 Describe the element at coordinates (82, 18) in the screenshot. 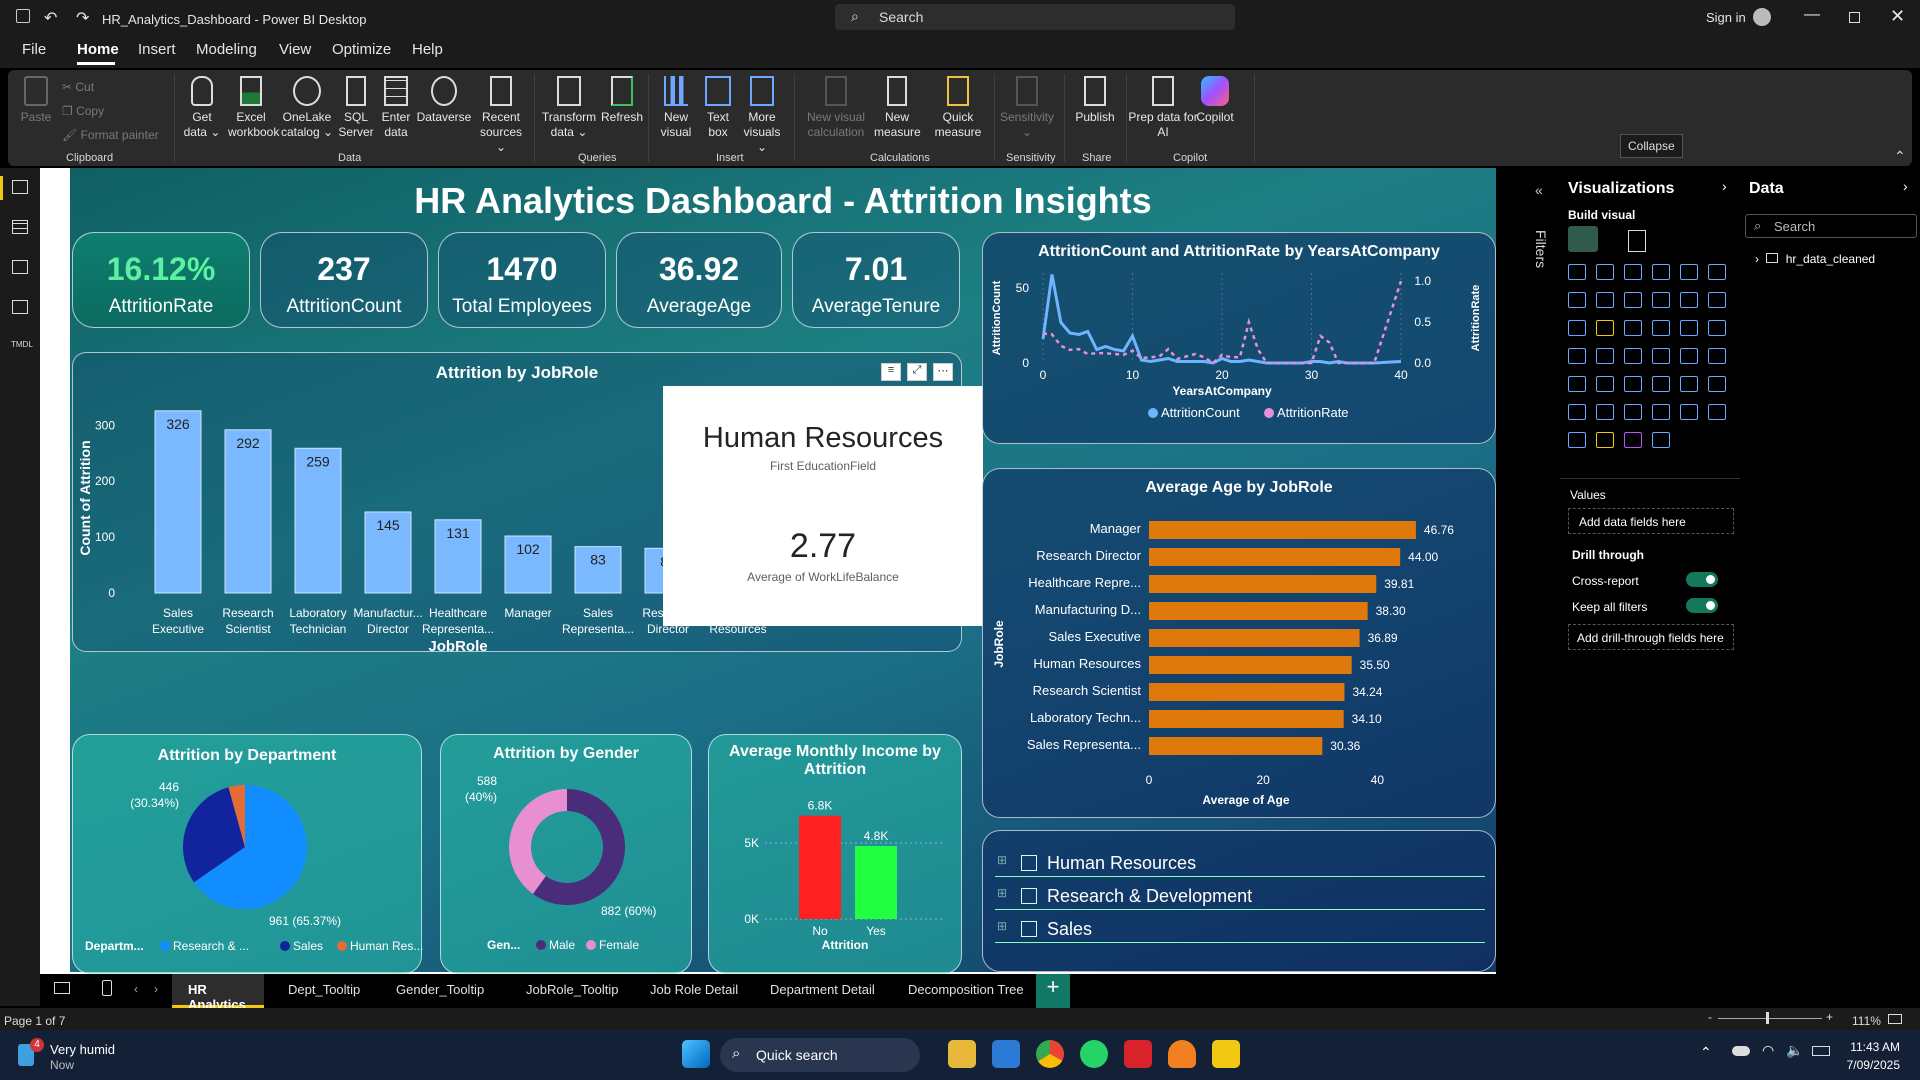

I see `redo-icon: ↷` at that location.